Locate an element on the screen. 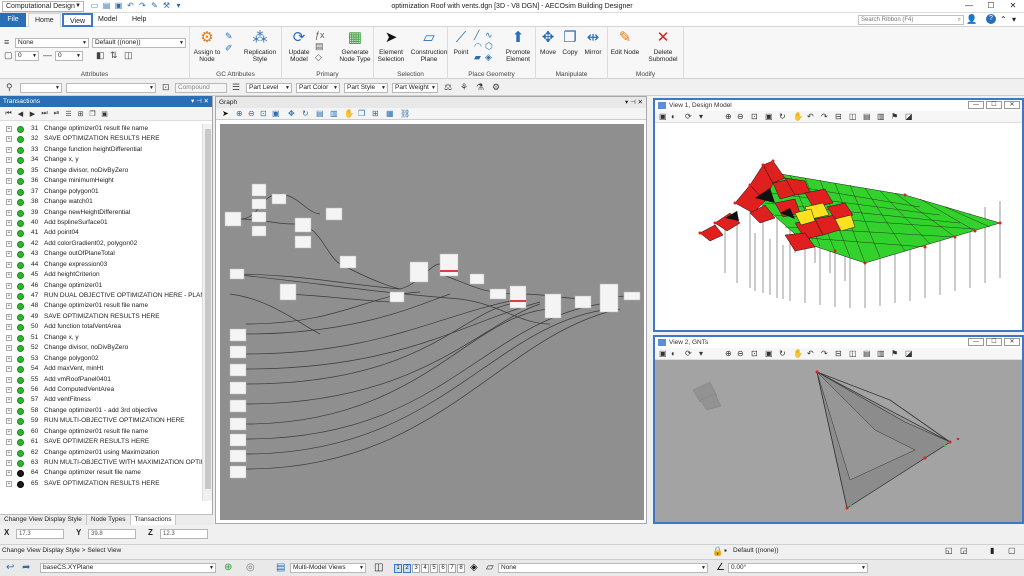 Image resolution: width=1024 pixels, height=576 pixels. transaction-row: +42 Add colorGradient02, polygon02 is located at coordinates (101, 244).